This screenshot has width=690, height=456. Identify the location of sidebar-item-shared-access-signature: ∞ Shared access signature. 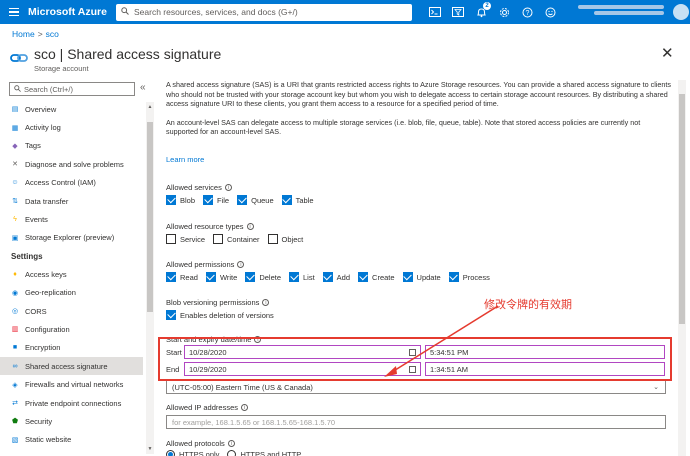
(71, 366).